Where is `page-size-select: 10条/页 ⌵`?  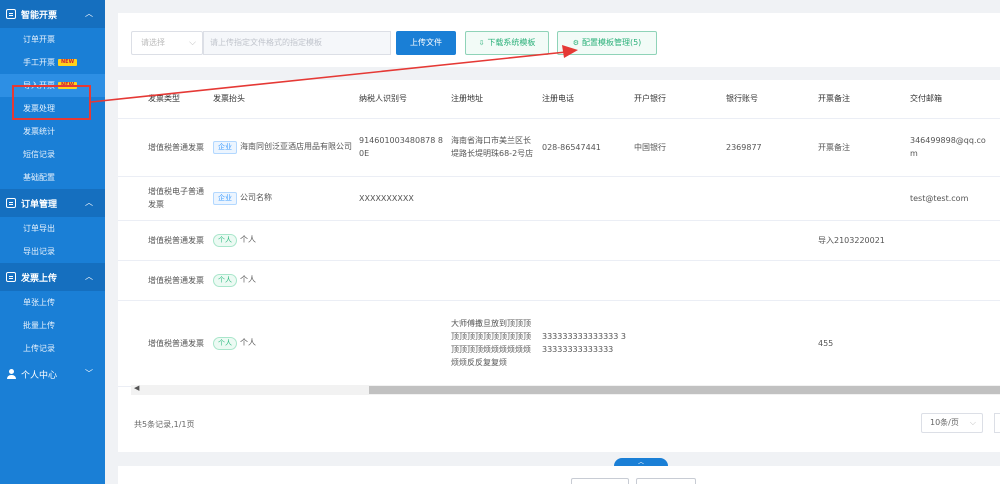 page-size-select: 10条/页 ⌵ is located at coordinates (952, 423).